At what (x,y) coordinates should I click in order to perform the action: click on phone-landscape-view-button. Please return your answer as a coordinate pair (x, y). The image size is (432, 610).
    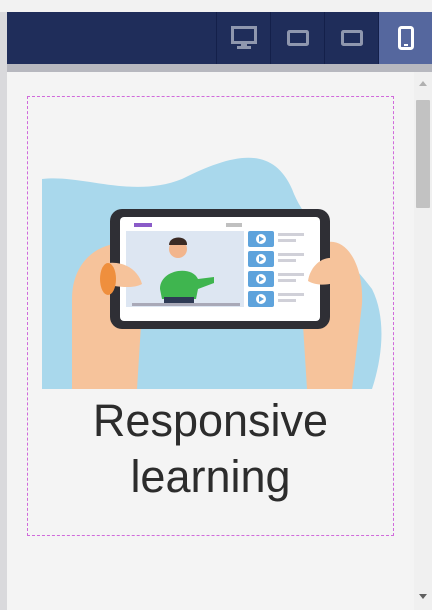
    Looking at the image, I should click on (351, 38).